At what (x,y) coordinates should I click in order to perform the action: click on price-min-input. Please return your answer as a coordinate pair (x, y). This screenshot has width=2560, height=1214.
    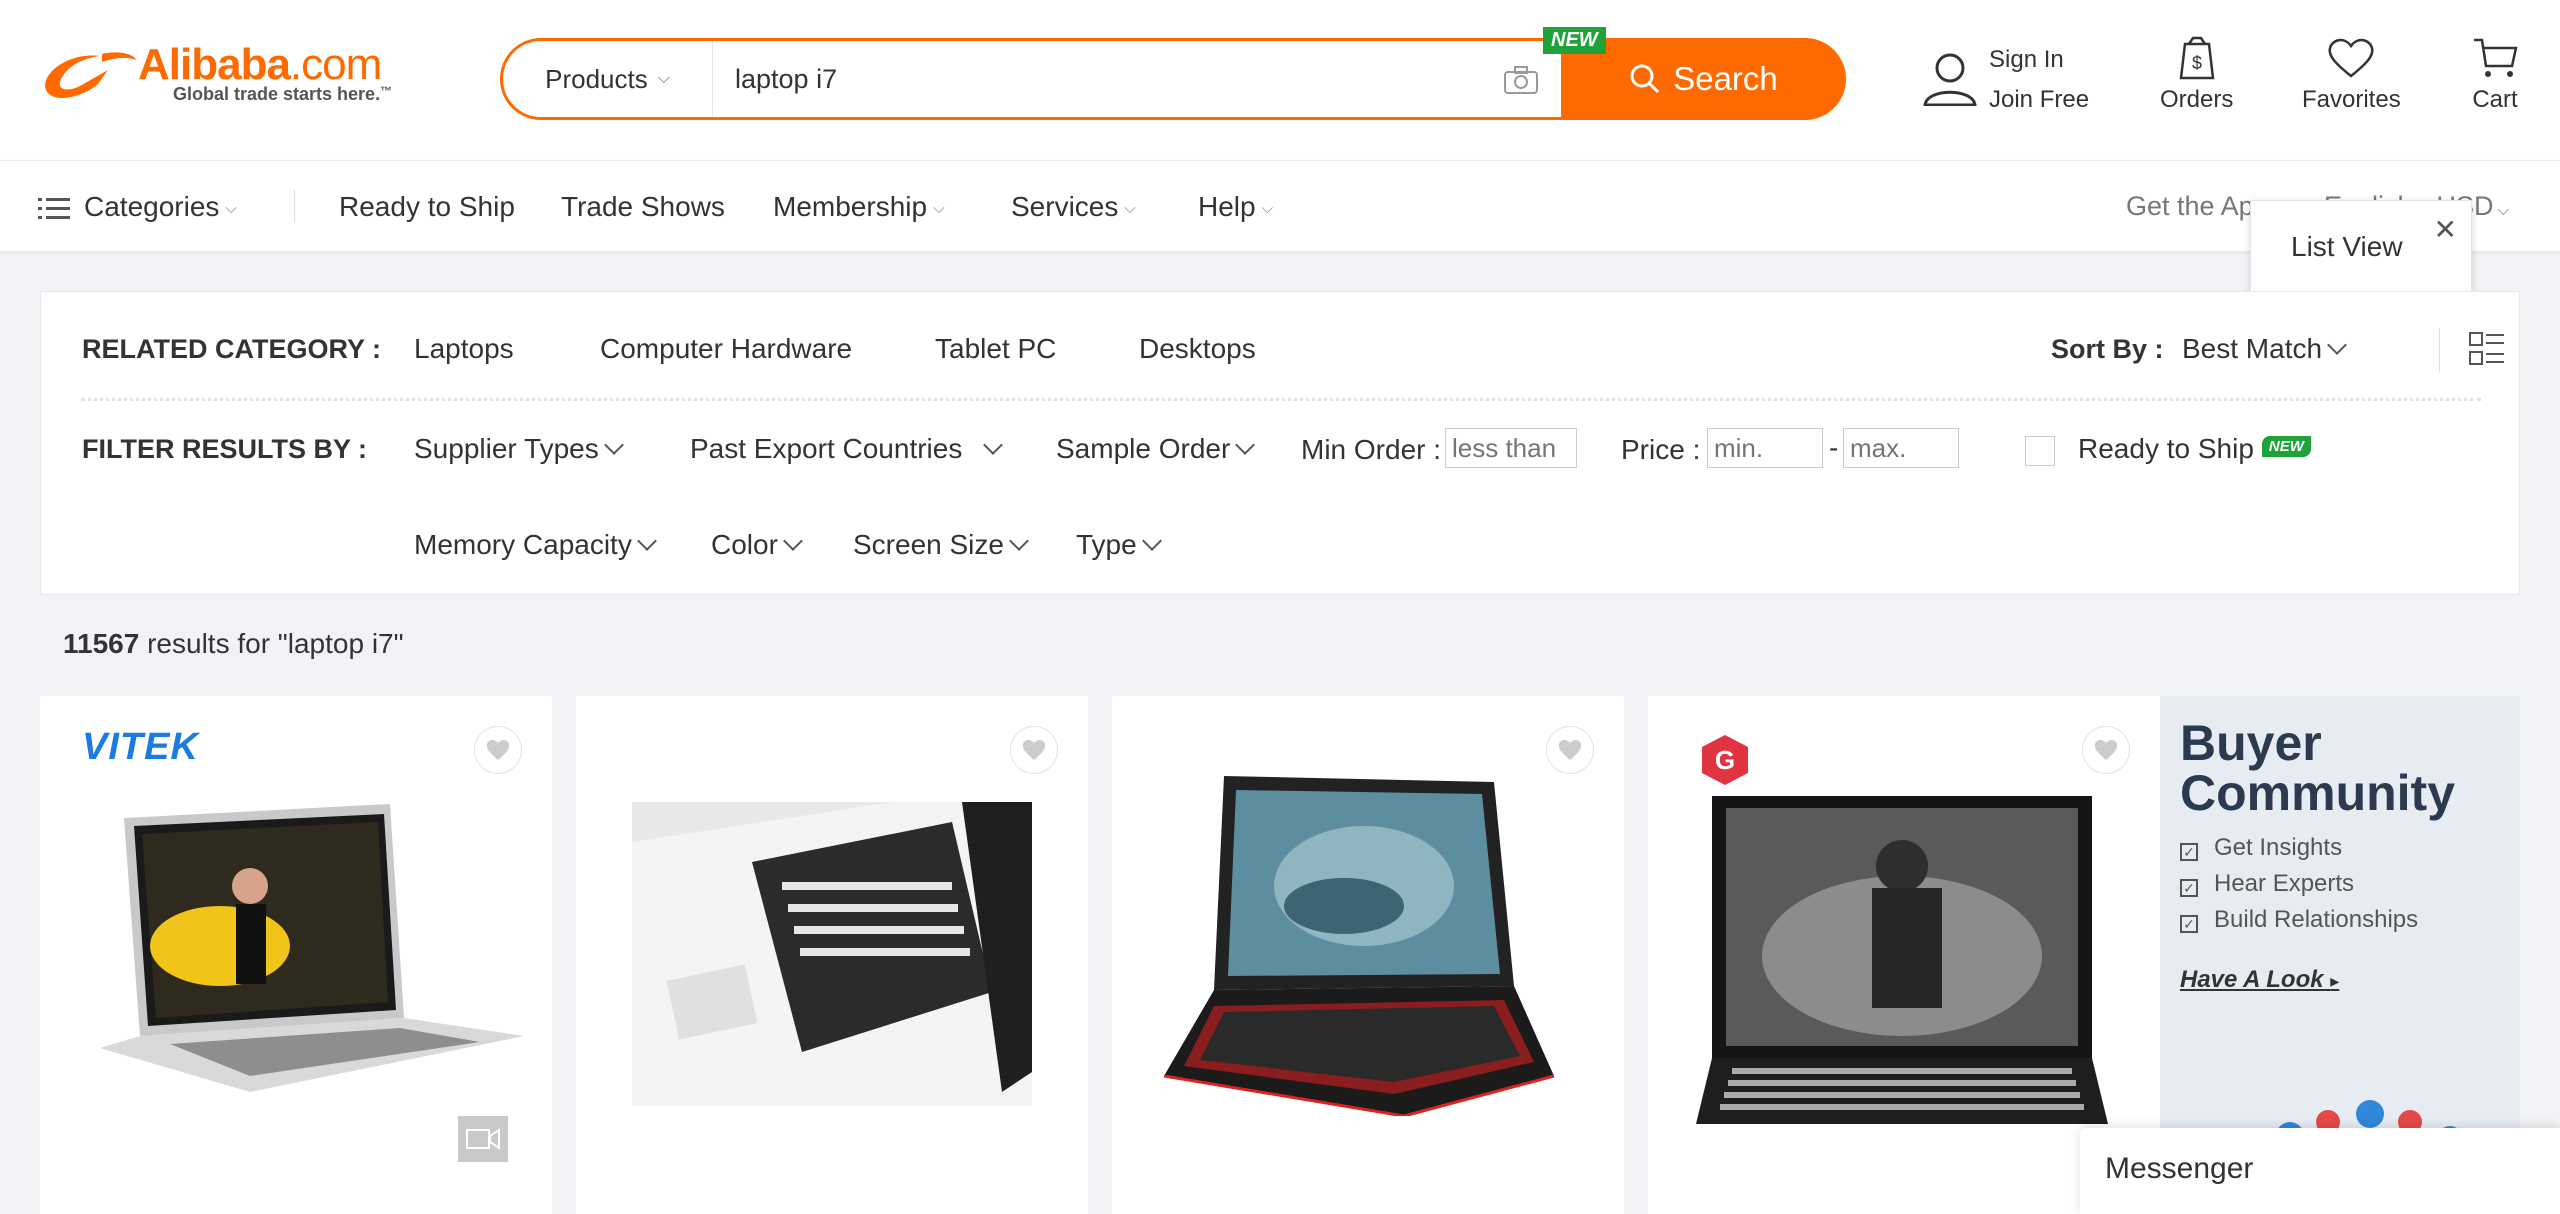
    Looking at the image, I should click on (1765, 448).